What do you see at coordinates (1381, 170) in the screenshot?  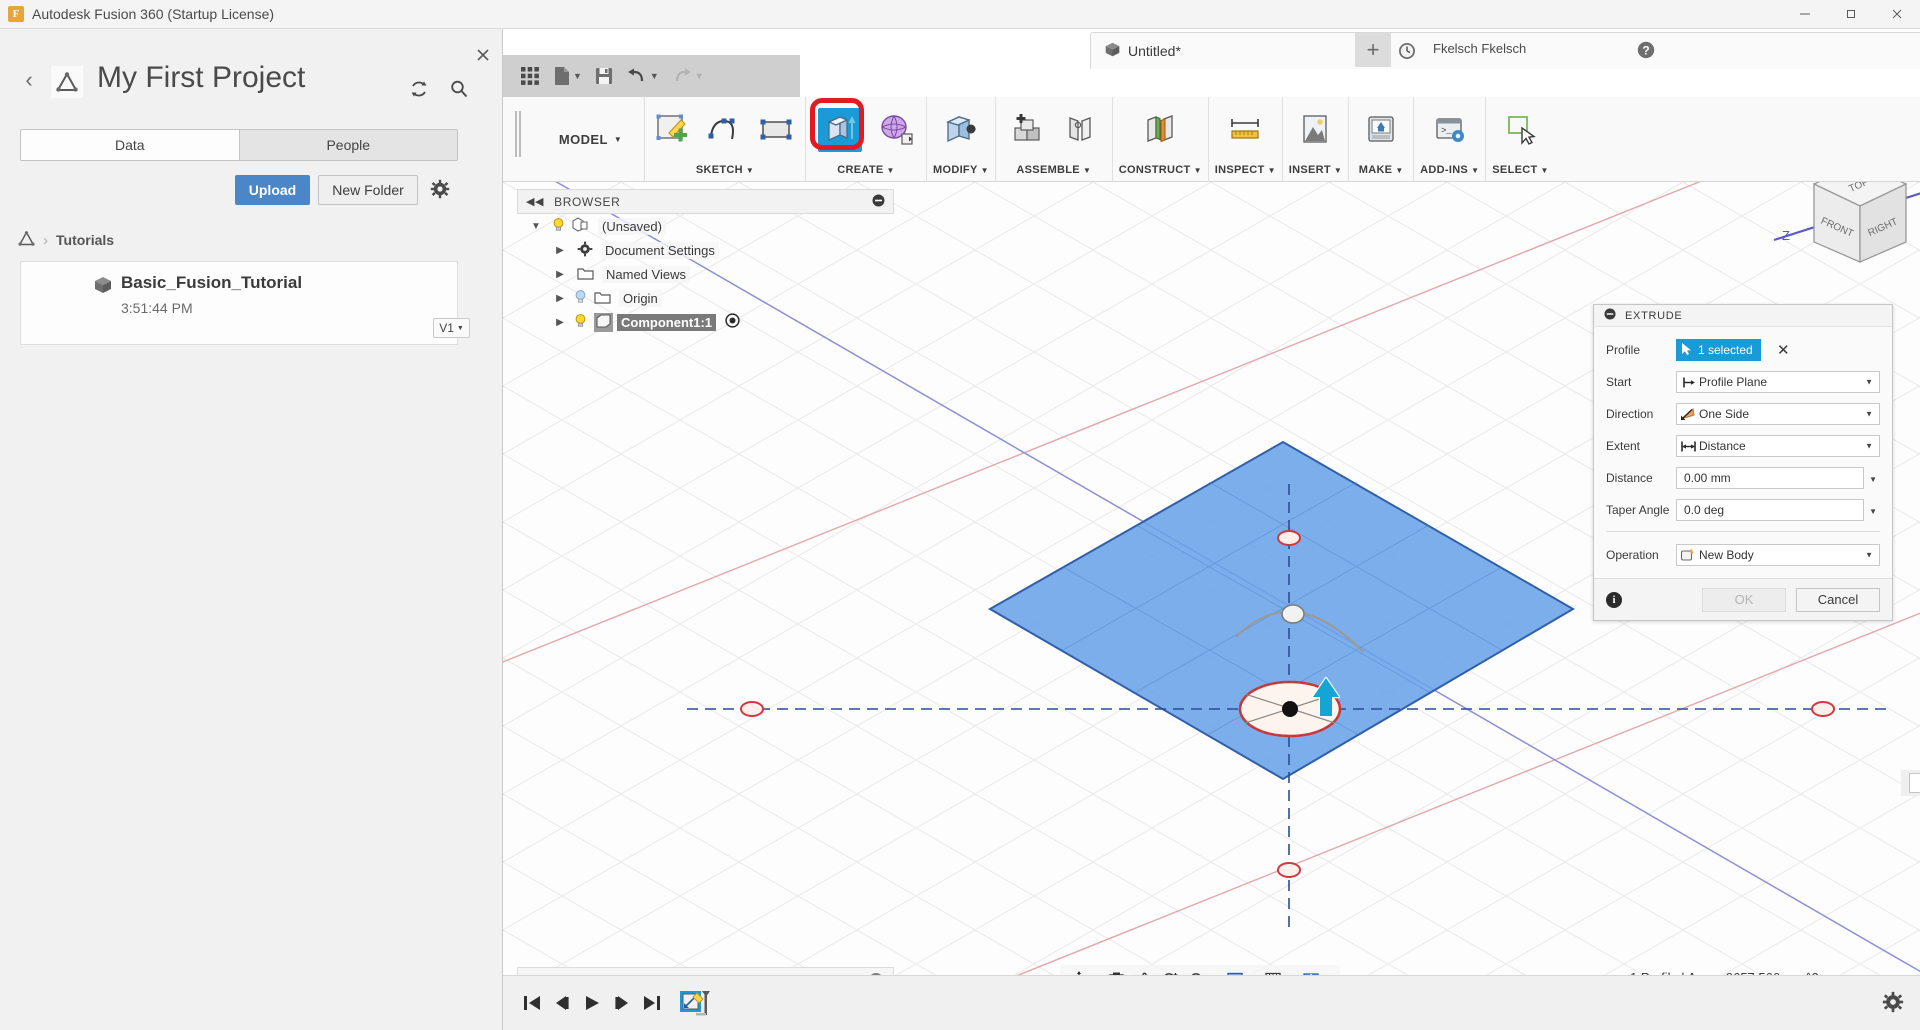 I see `ribbon-group-label-make: MAKE ▼` at bounding box center [1381, 170].